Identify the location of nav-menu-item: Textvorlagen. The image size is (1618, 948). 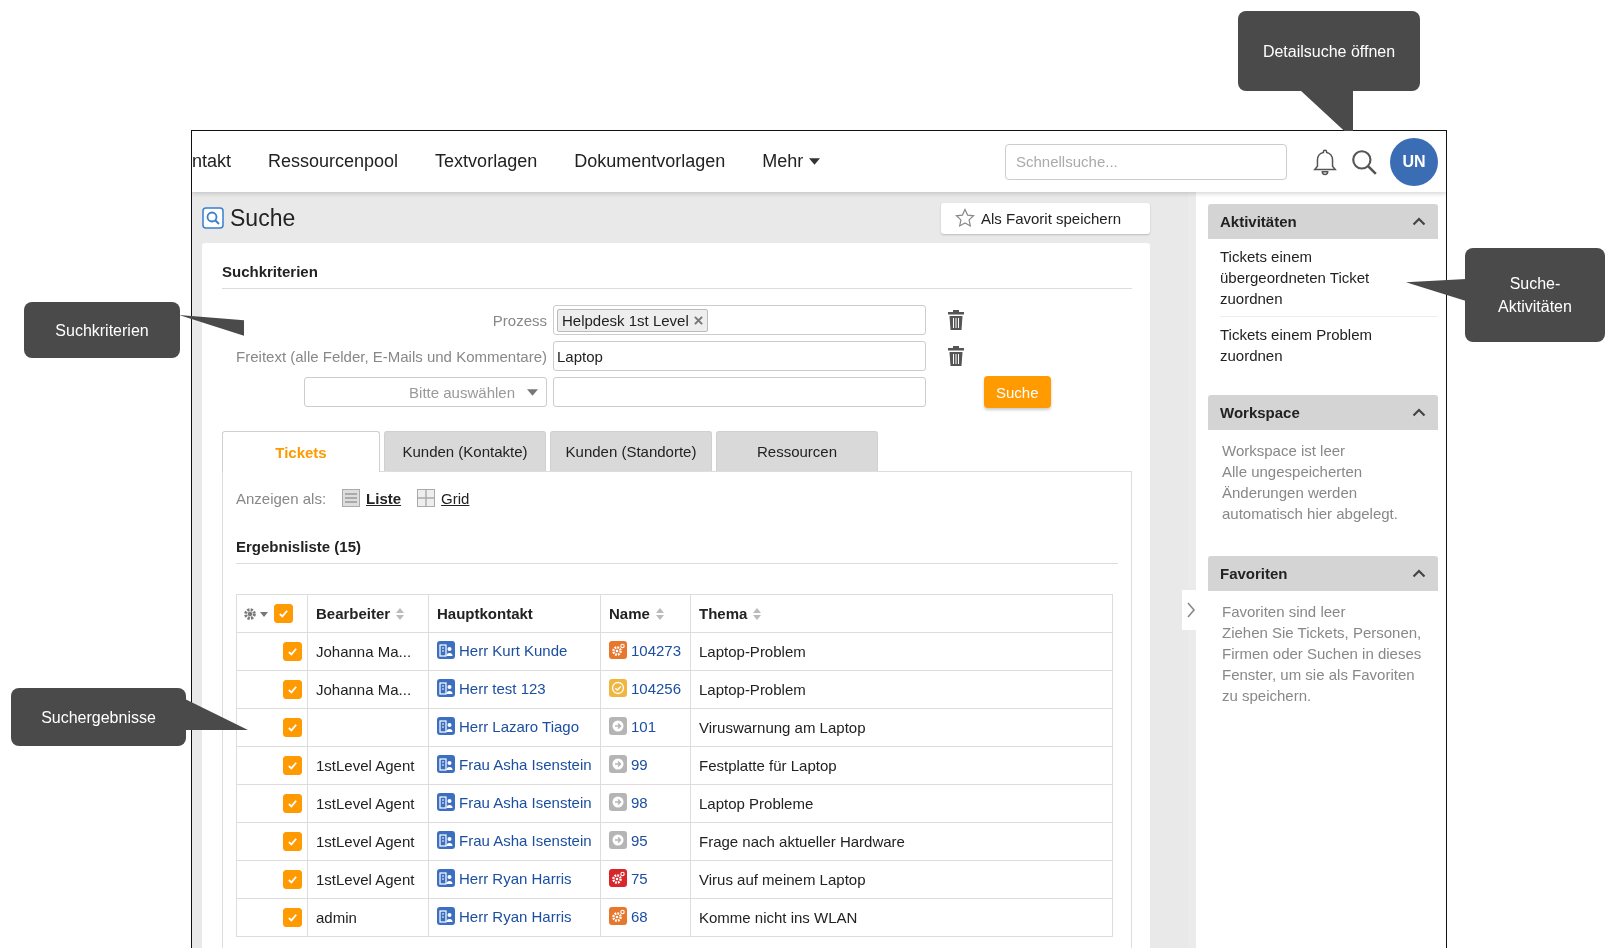
(486, 161).